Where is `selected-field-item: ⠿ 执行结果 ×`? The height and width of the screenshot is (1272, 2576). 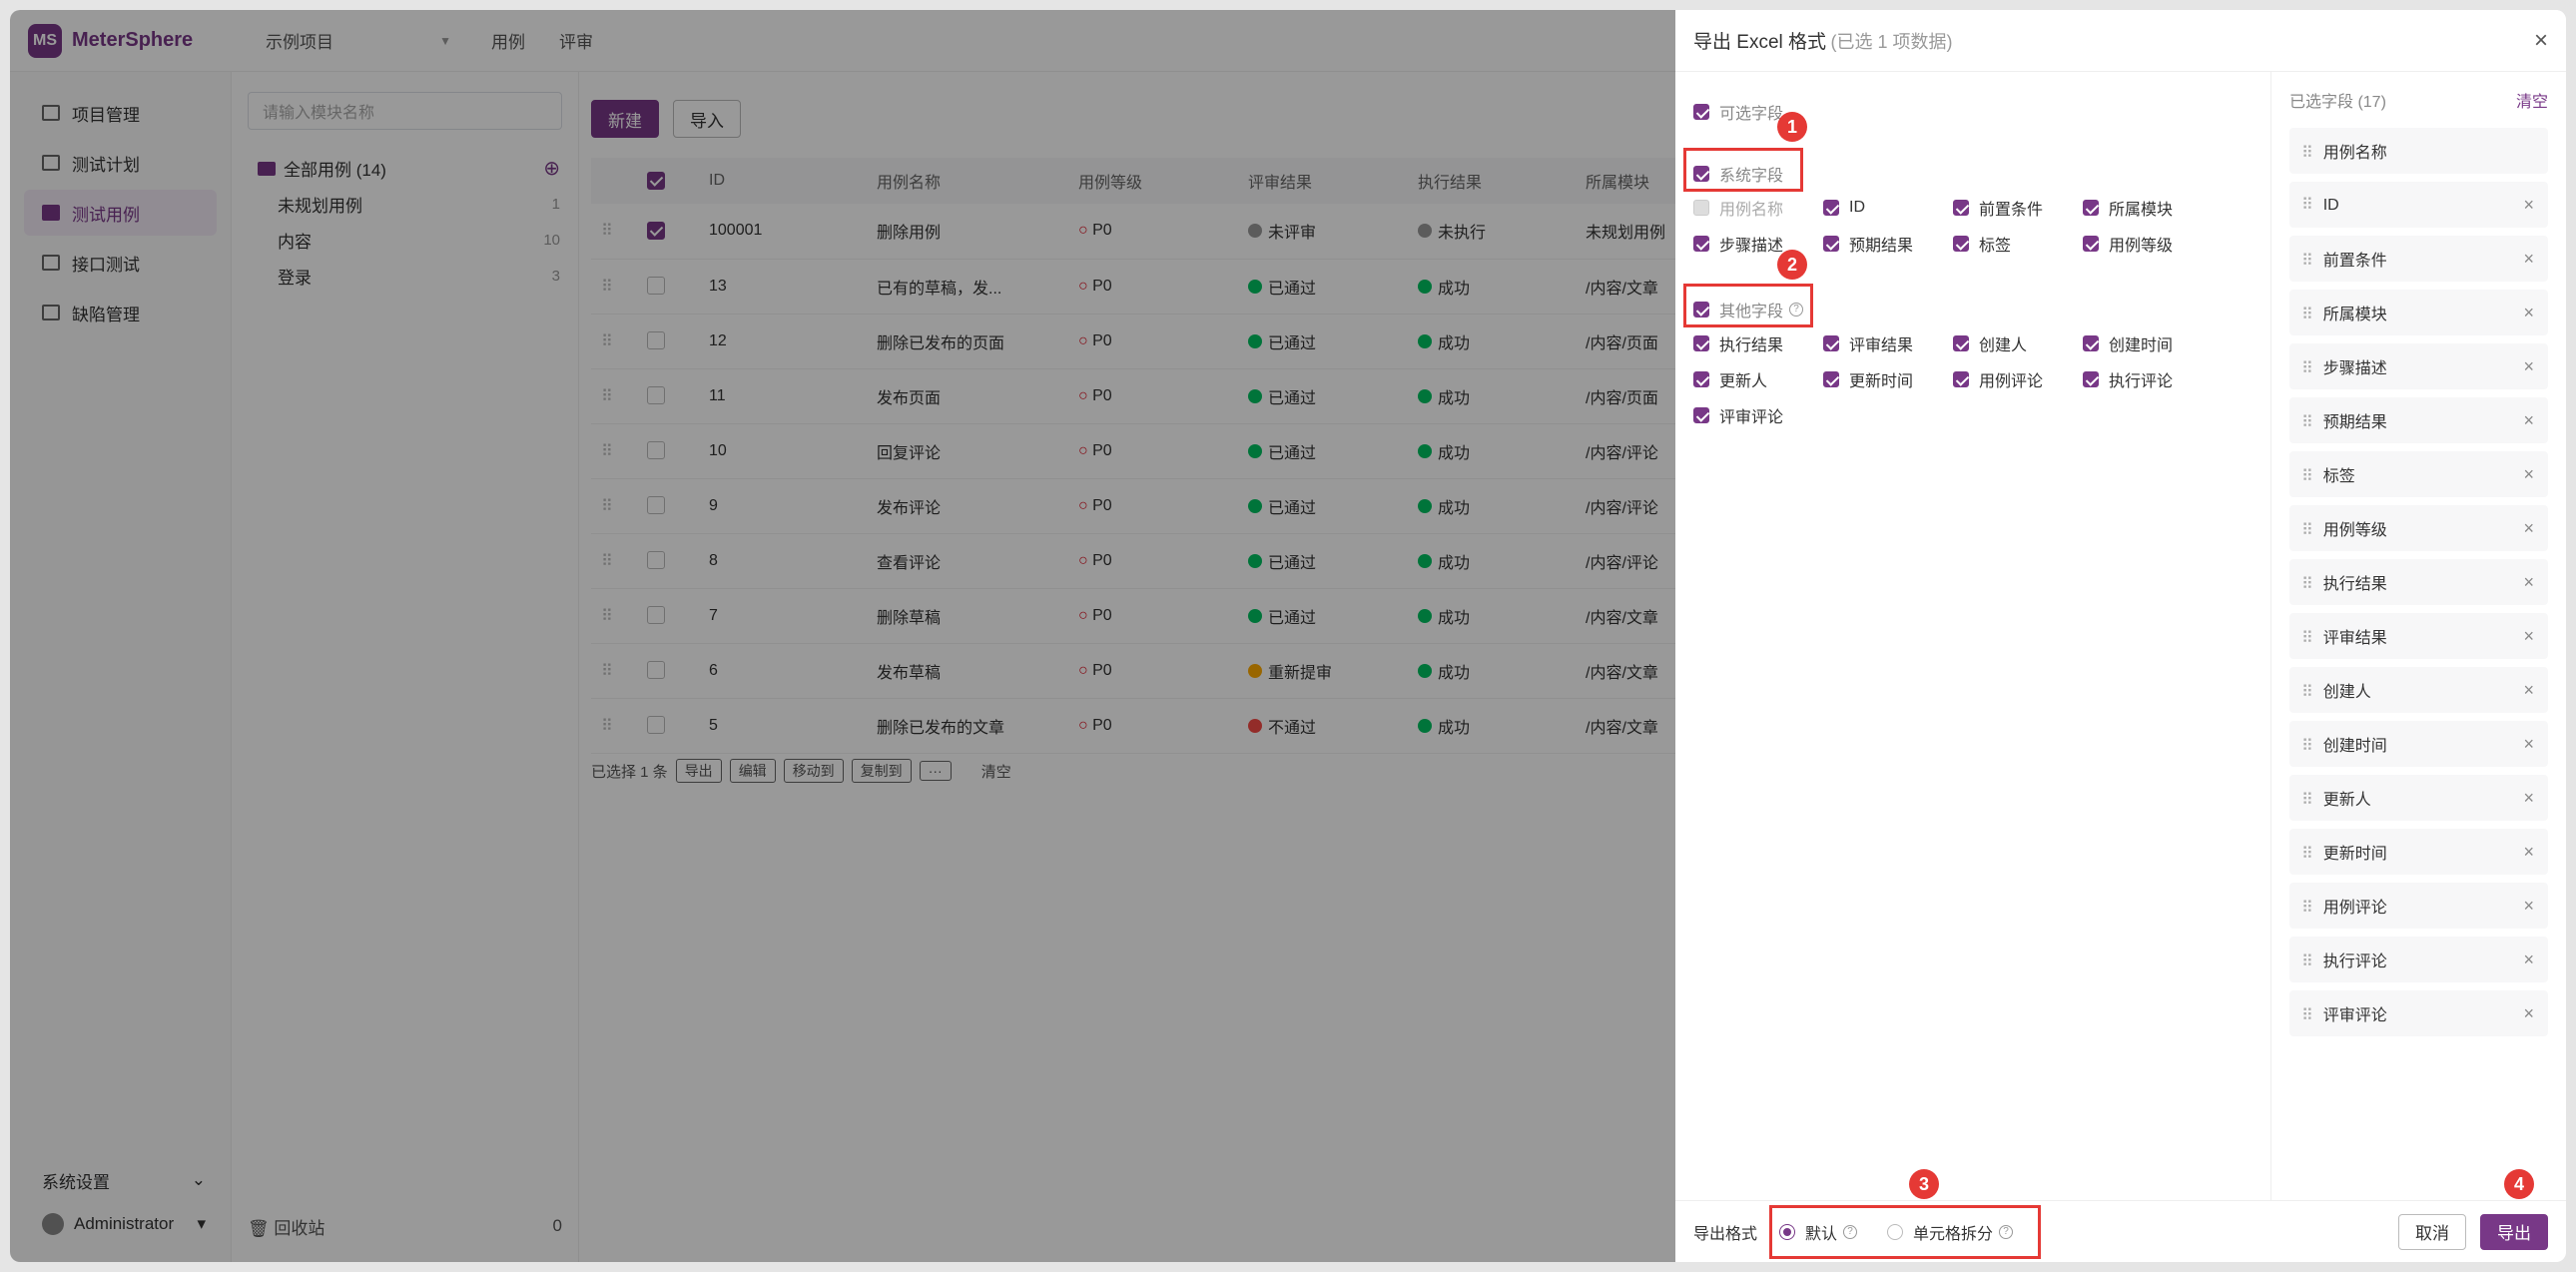 selected-field-item: ⠿ 执行结果 × is located at coordinates (2418, 582).